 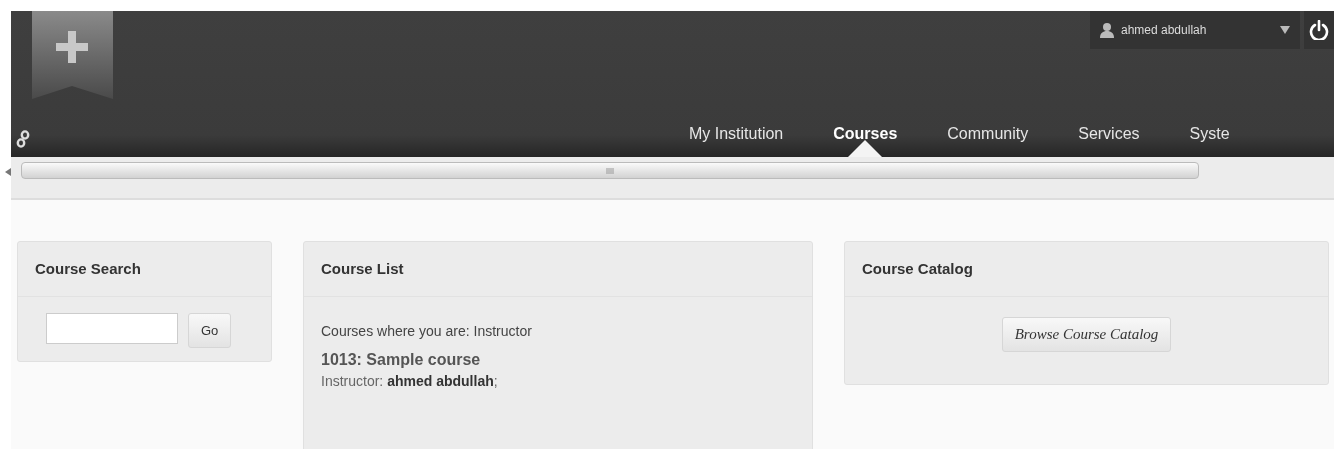 What do you see at coordinates (749, 141) in the screenshot?
I see `nav-tab: My Institution` at bounding box center [749, 141].